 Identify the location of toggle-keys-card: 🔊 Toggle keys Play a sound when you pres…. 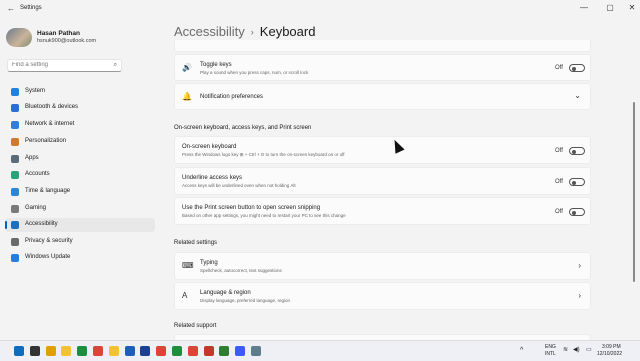
(382, 67).